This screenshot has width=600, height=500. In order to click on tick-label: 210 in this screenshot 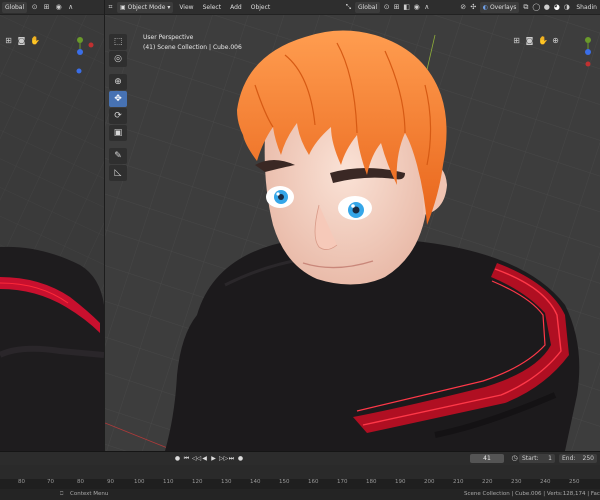, I will do `click(458, 482)`.